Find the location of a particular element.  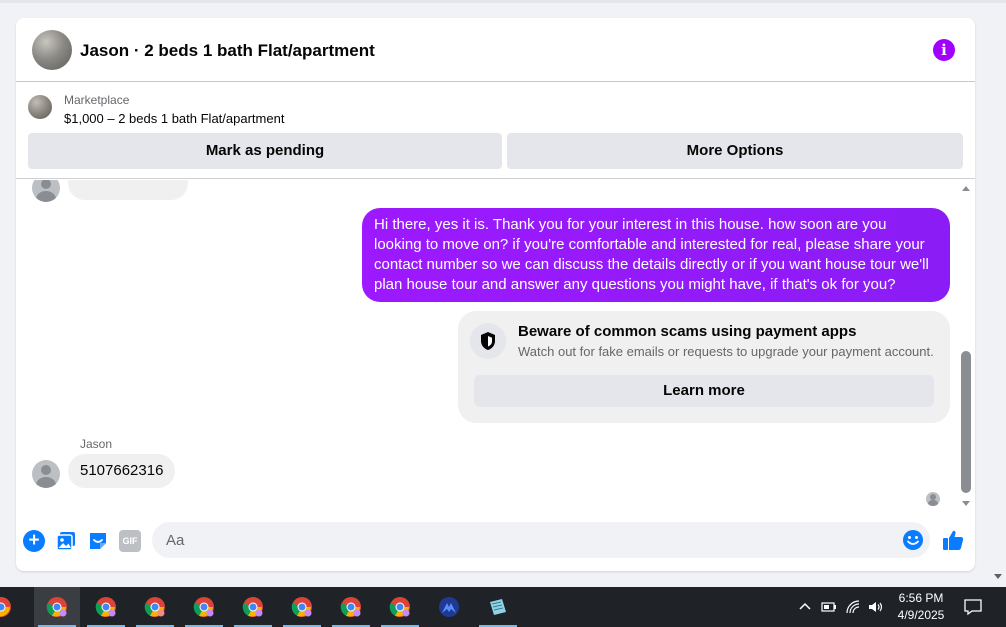

browser-top-strip is located at coordinates (503, 1).